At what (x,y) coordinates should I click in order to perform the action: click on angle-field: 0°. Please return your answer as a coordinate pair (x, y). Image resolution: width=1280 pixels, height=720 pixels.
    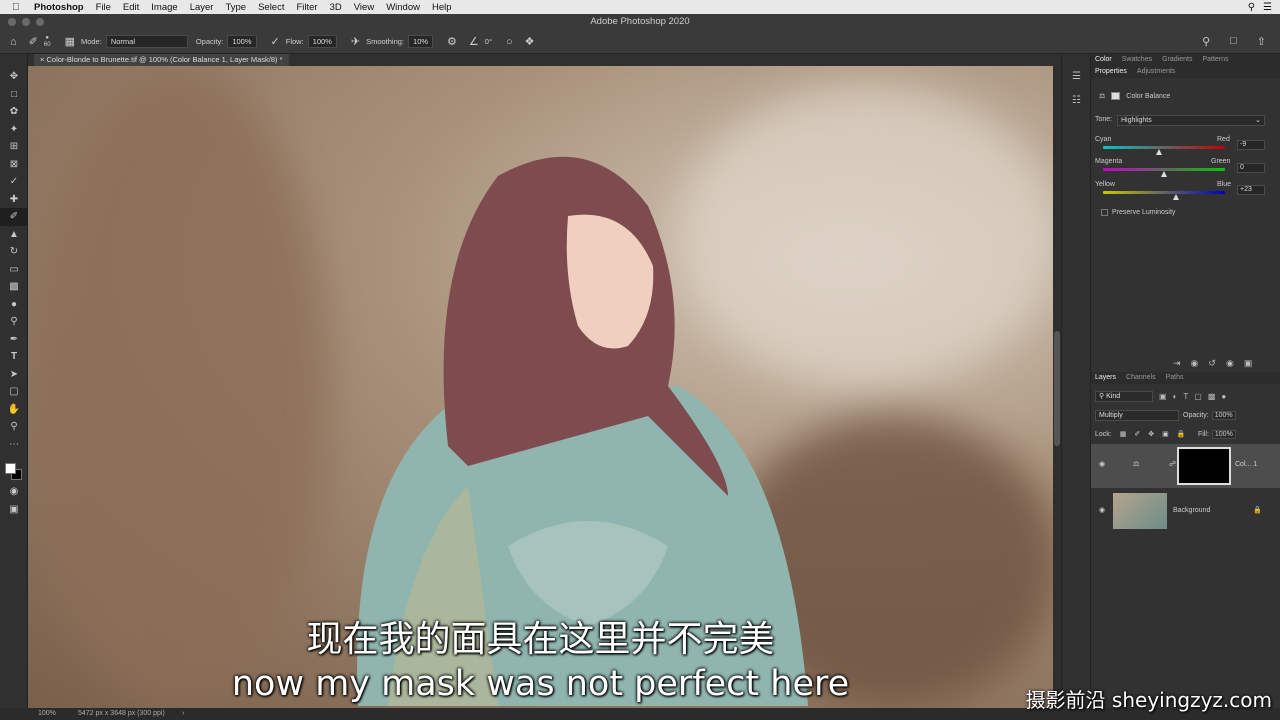
    Looking at the image, I should click on (488, 41).